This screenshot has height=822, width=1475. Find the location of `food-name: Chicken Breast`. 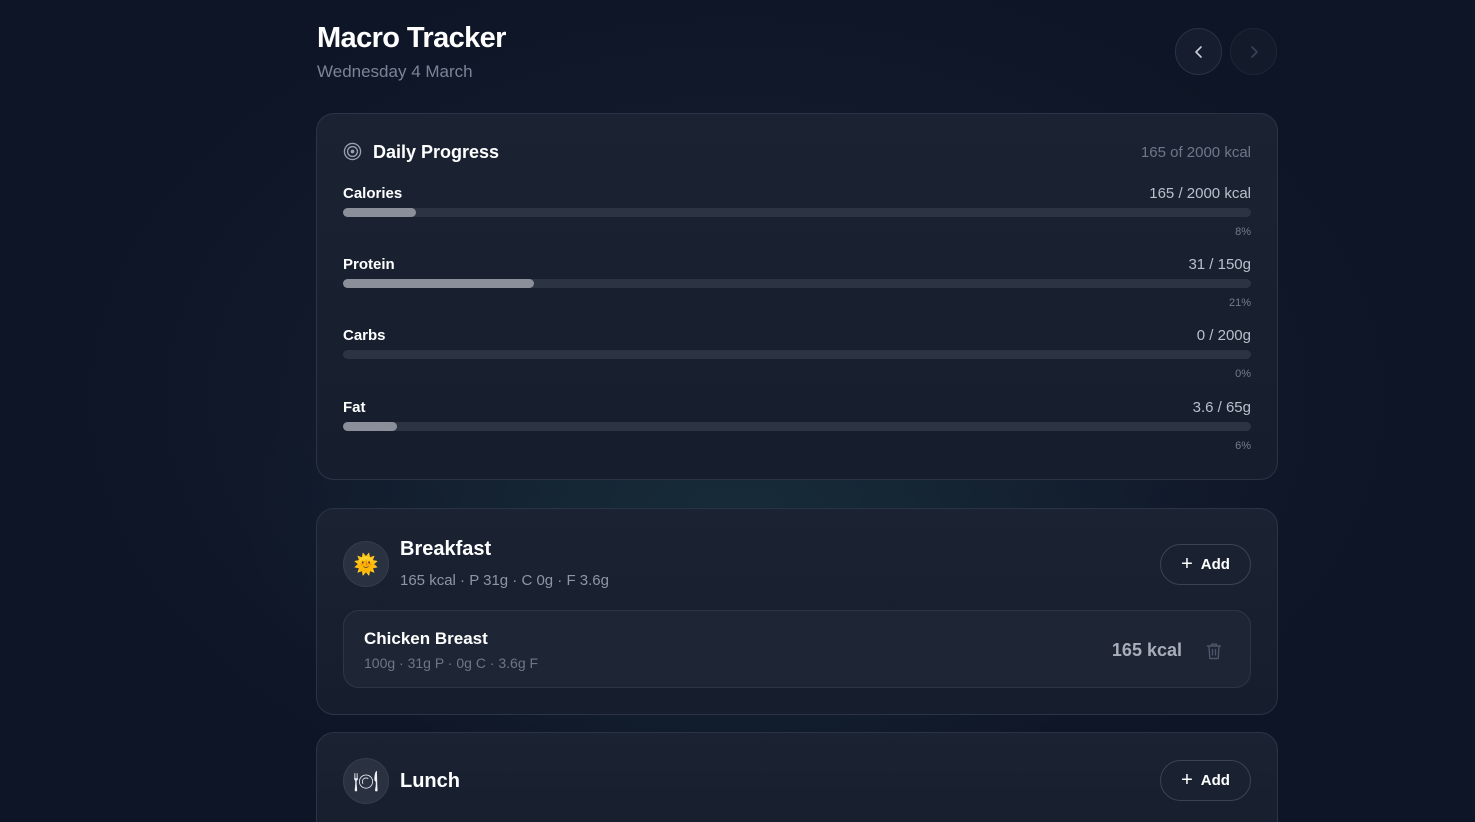

food-name: Chicken Breast is located at coordinates (426, 638).